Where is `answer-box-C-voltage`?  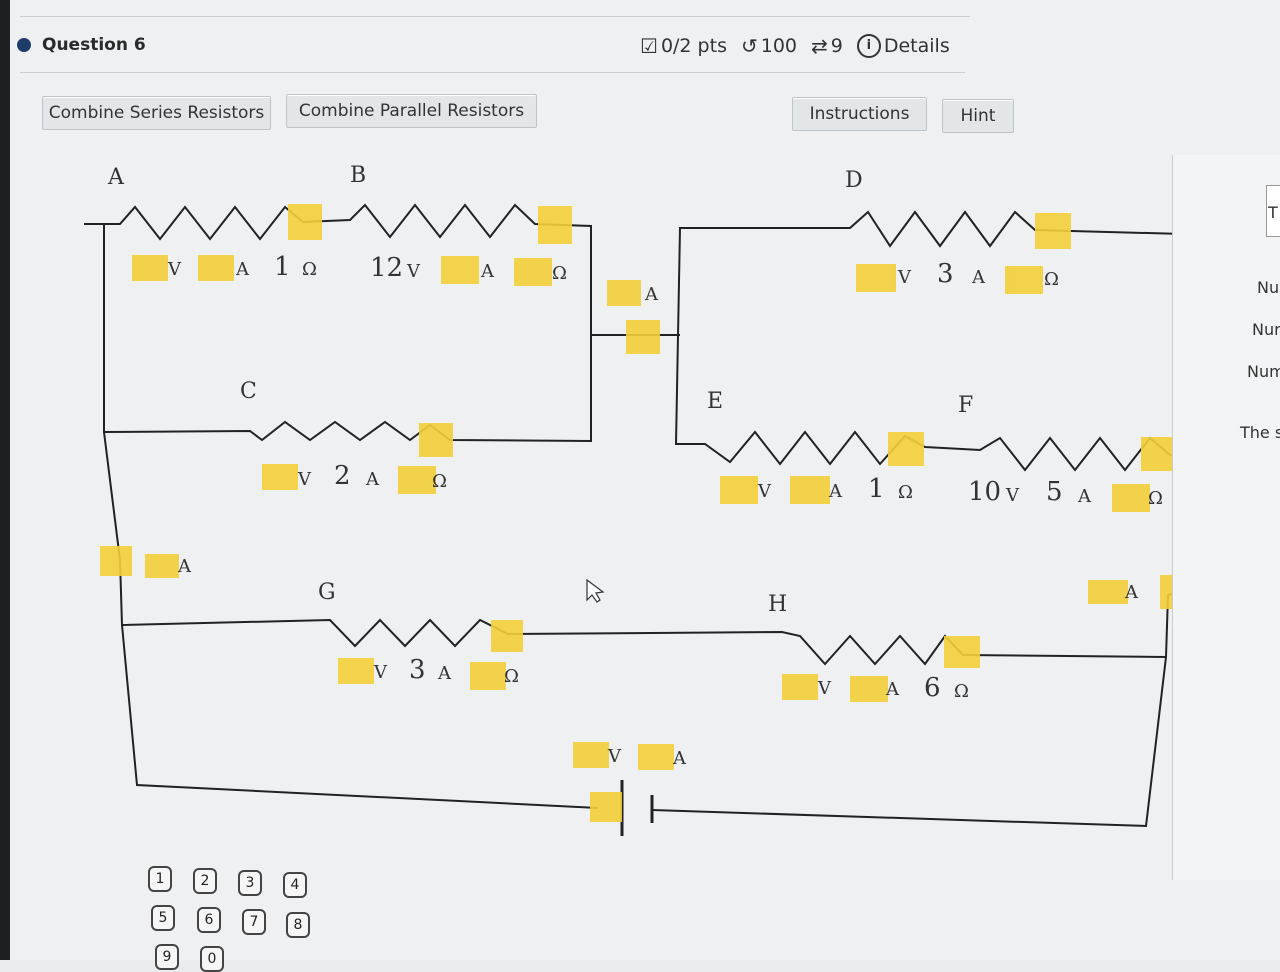 answer-box-C-voltage is located at coordinates (280, 477).